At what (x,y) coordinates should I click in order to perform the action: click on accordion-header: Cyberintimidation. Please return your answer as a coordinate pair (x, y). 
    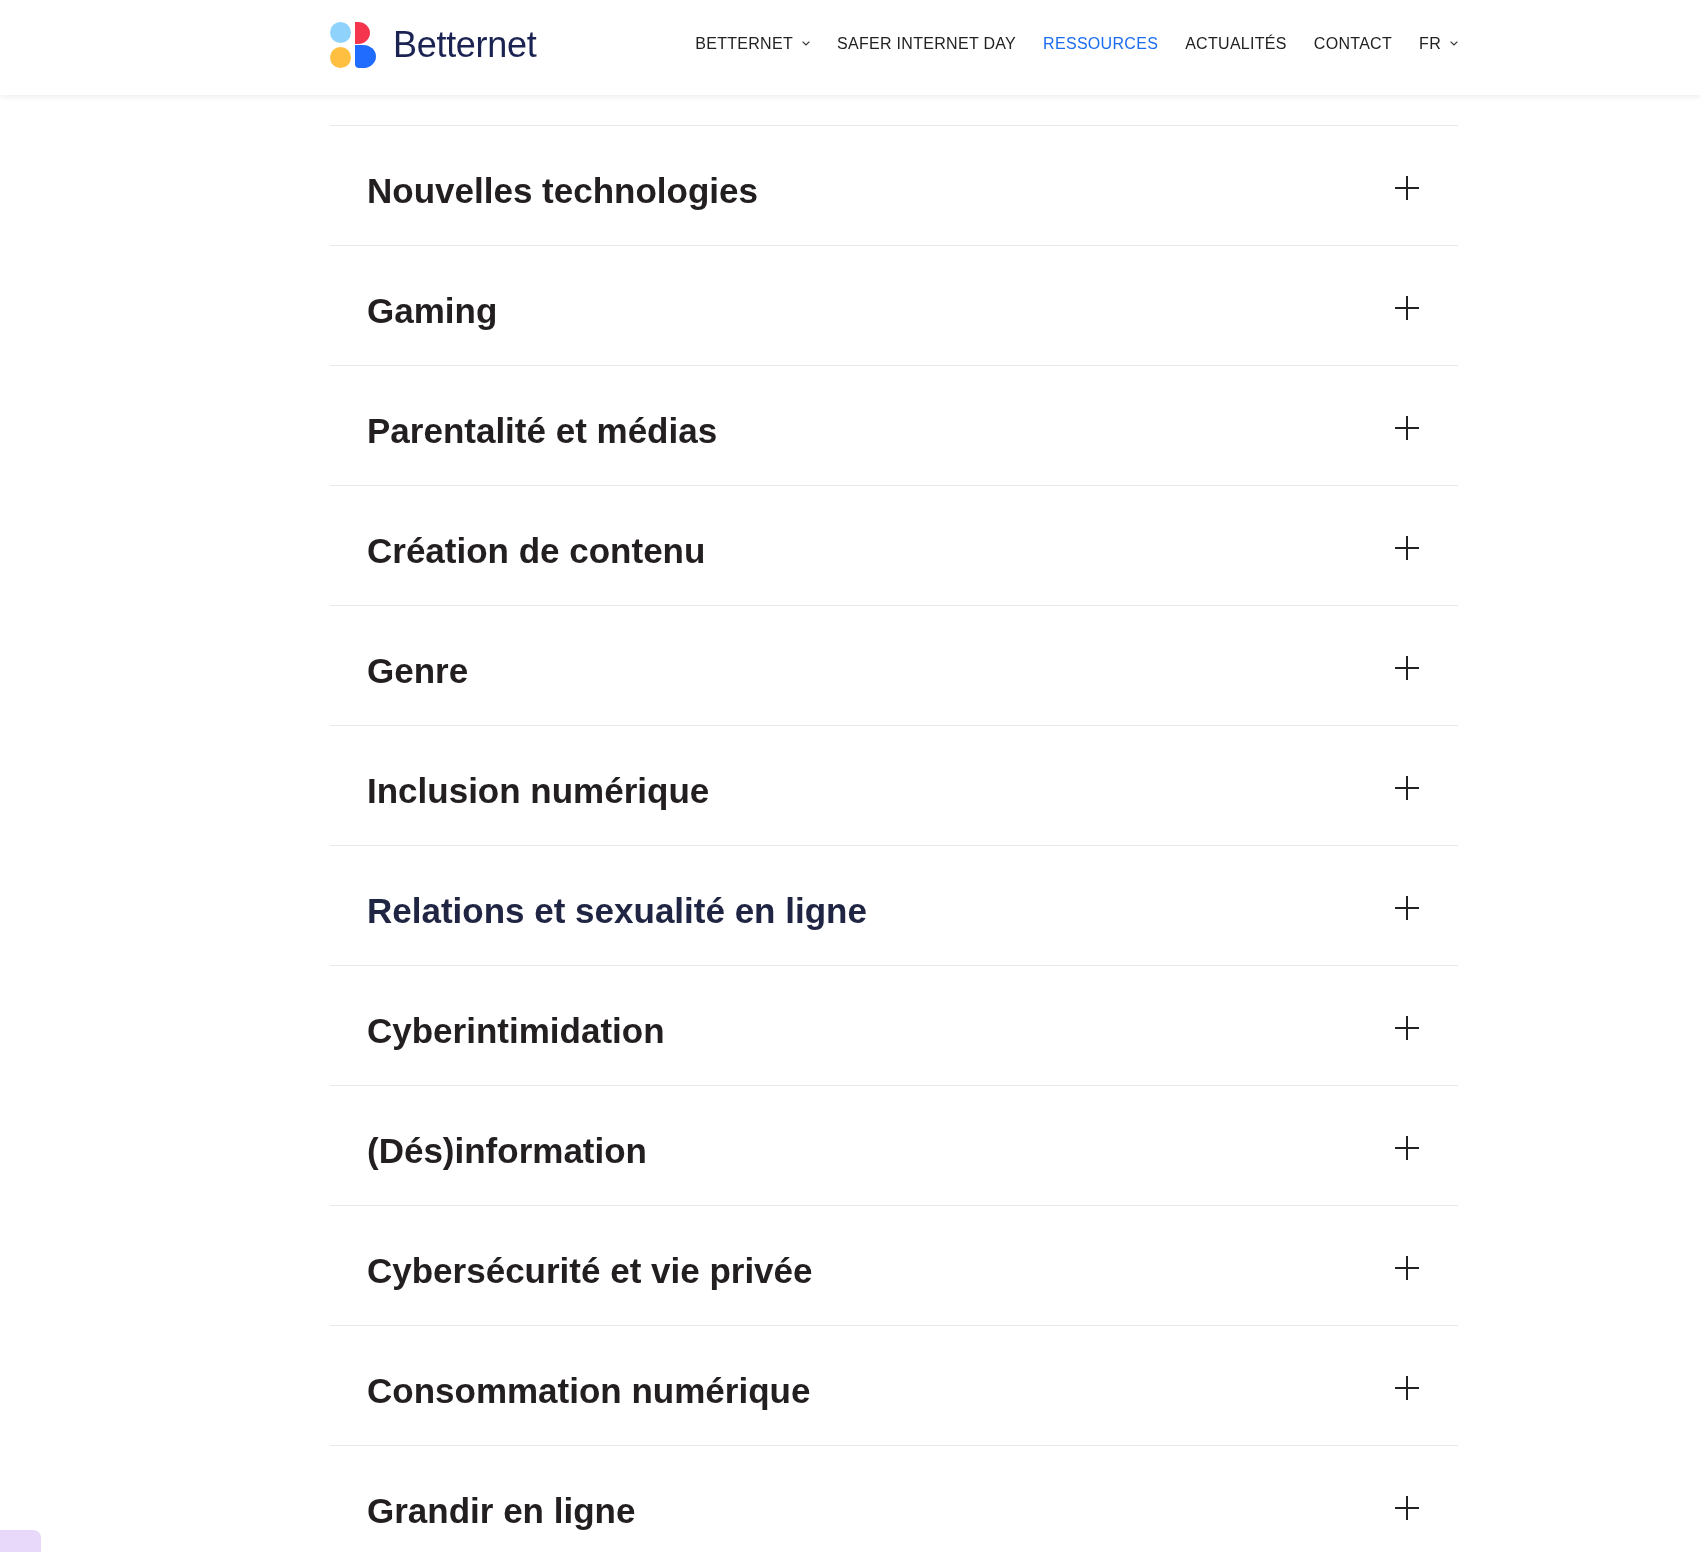
    Looking at the image, I should click on (894, 1025).